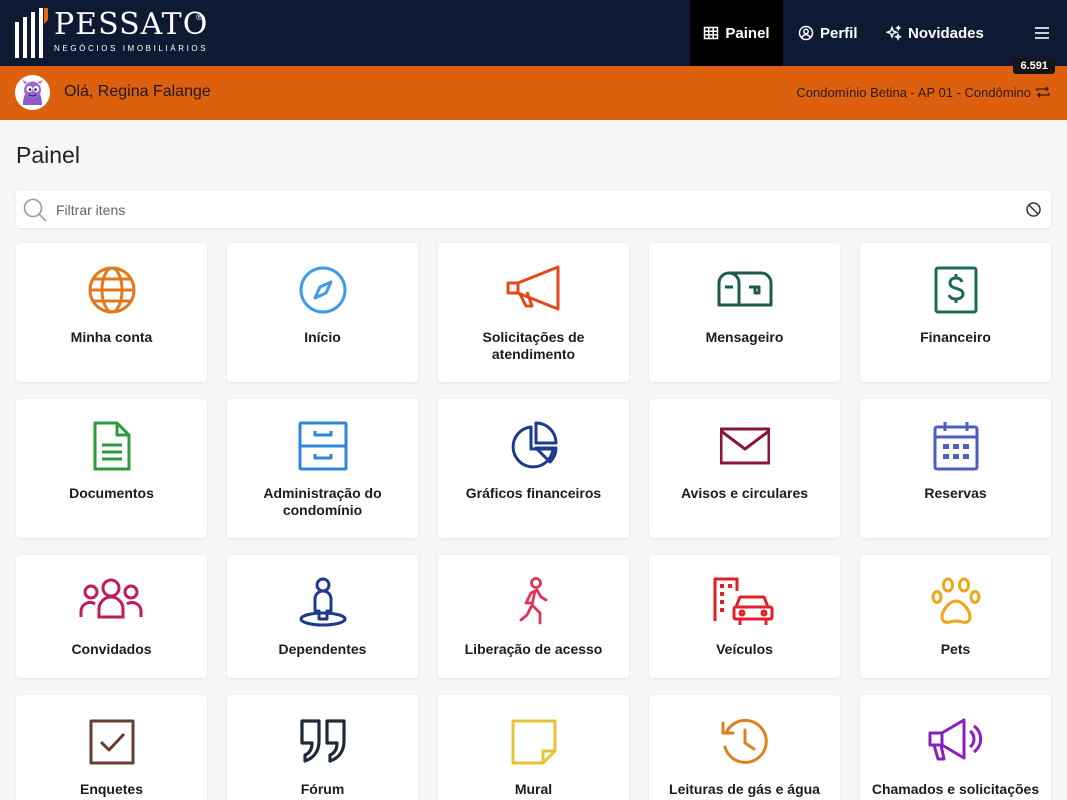 The width and height of the screenshot is (1067, 800). I want to click on avatar, so click(32, 92).